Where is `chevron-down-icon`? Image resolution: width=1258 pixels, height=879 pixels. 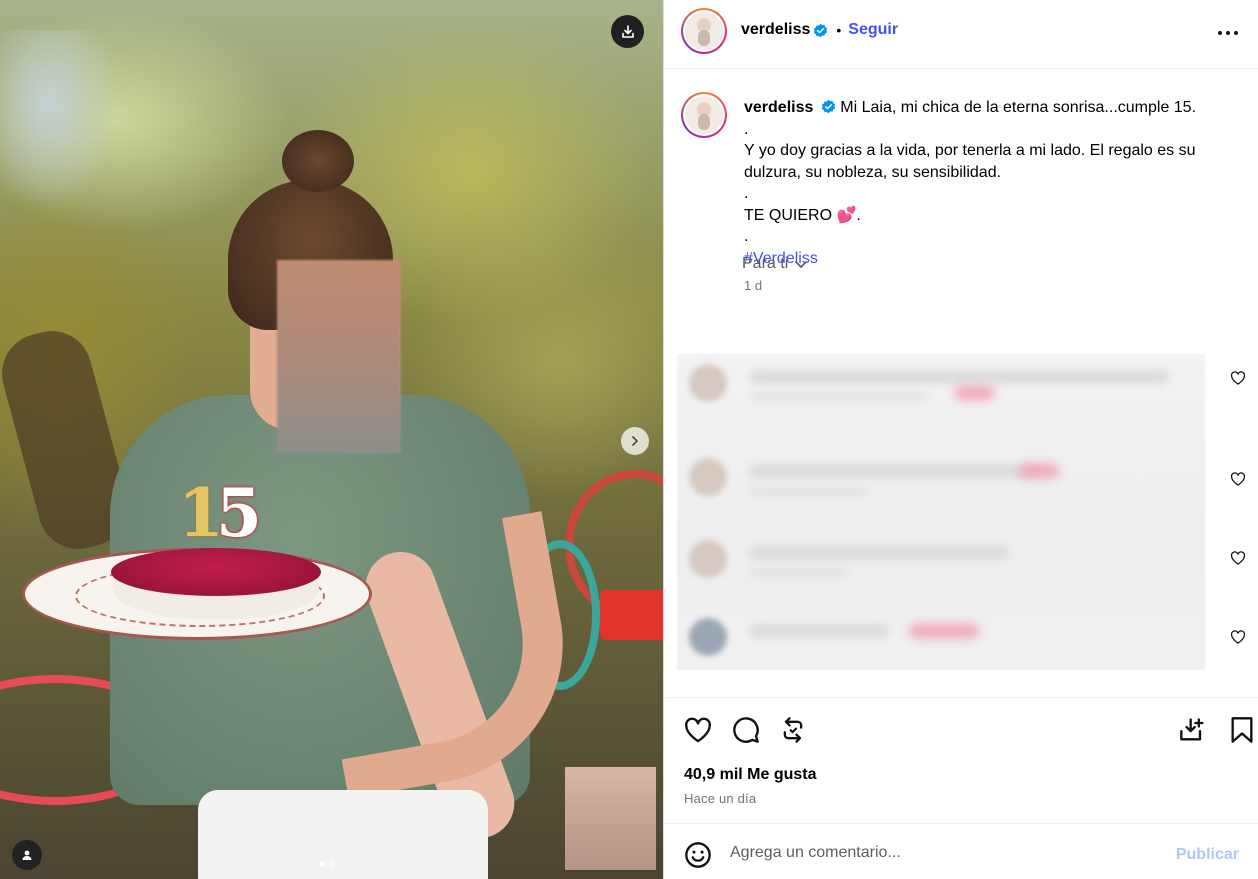 chevron-down-icon is located at coordinates (801, 264).